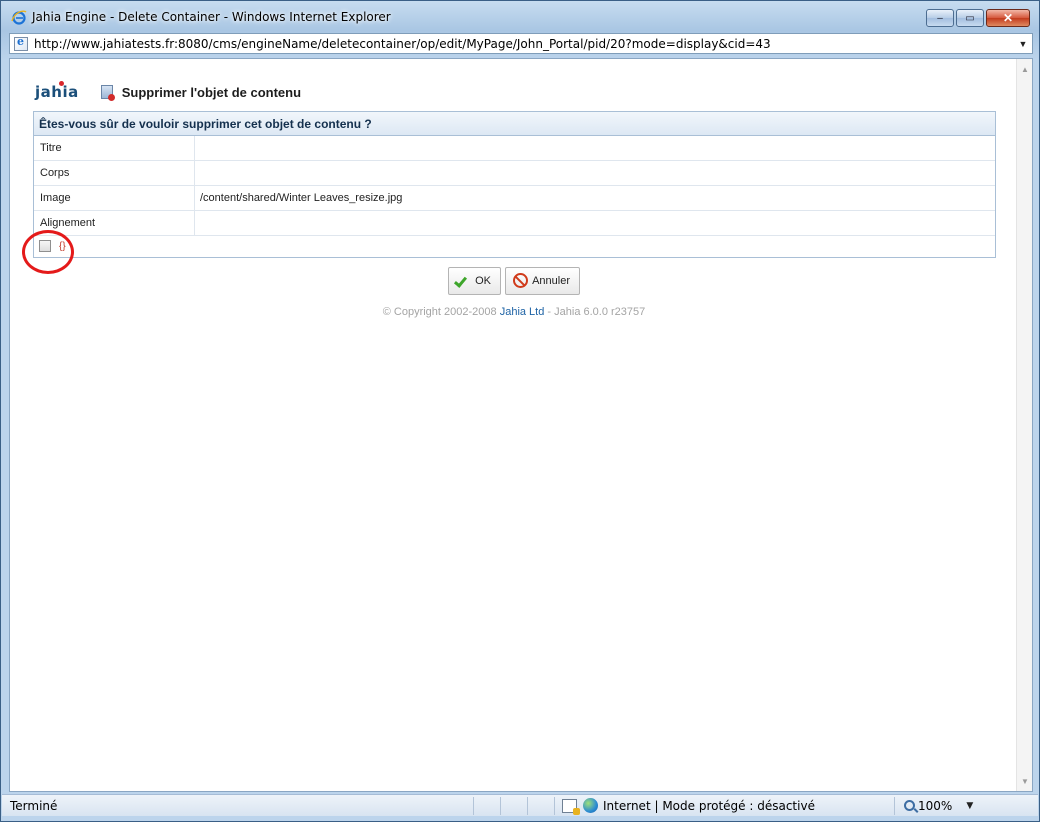 This screenshot has height=822, width=1040. Describe the element at coordinates (522, 312) in the screenshot. I see `jahia-ltd-link: Jahia Ltd` at that location.